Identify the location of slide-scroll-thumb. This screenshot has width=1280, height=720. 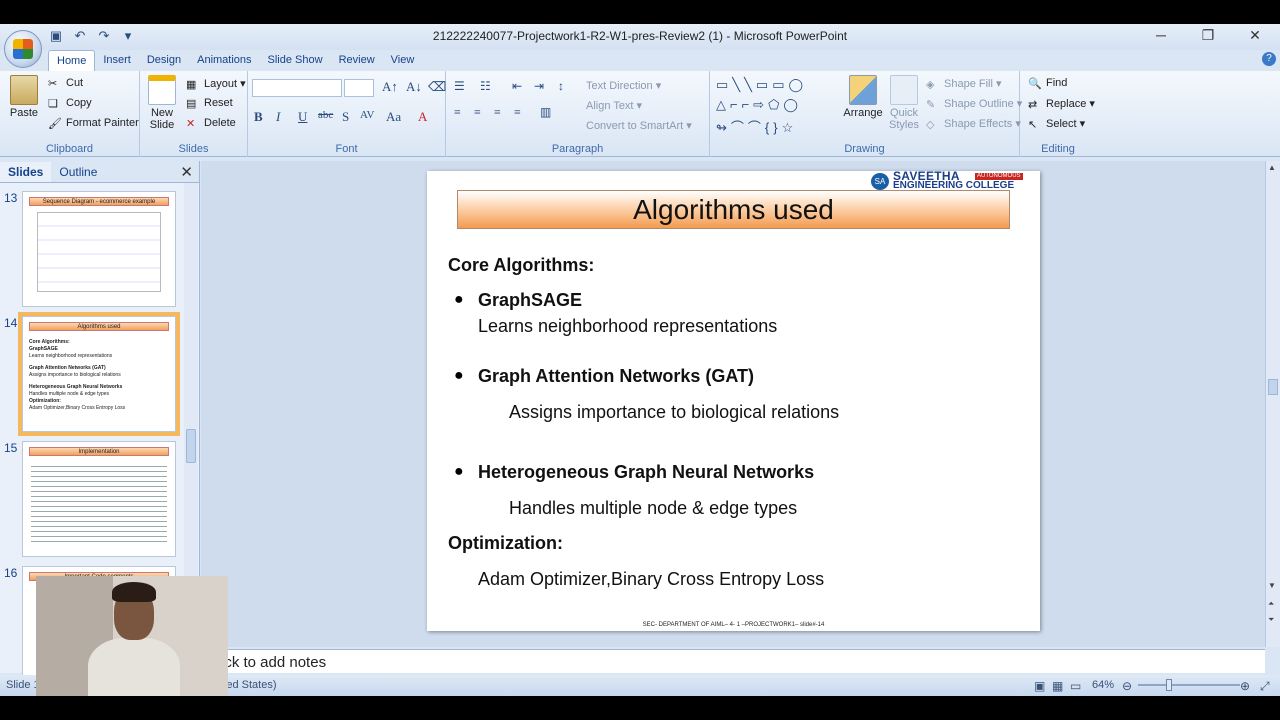
(1273, 387).